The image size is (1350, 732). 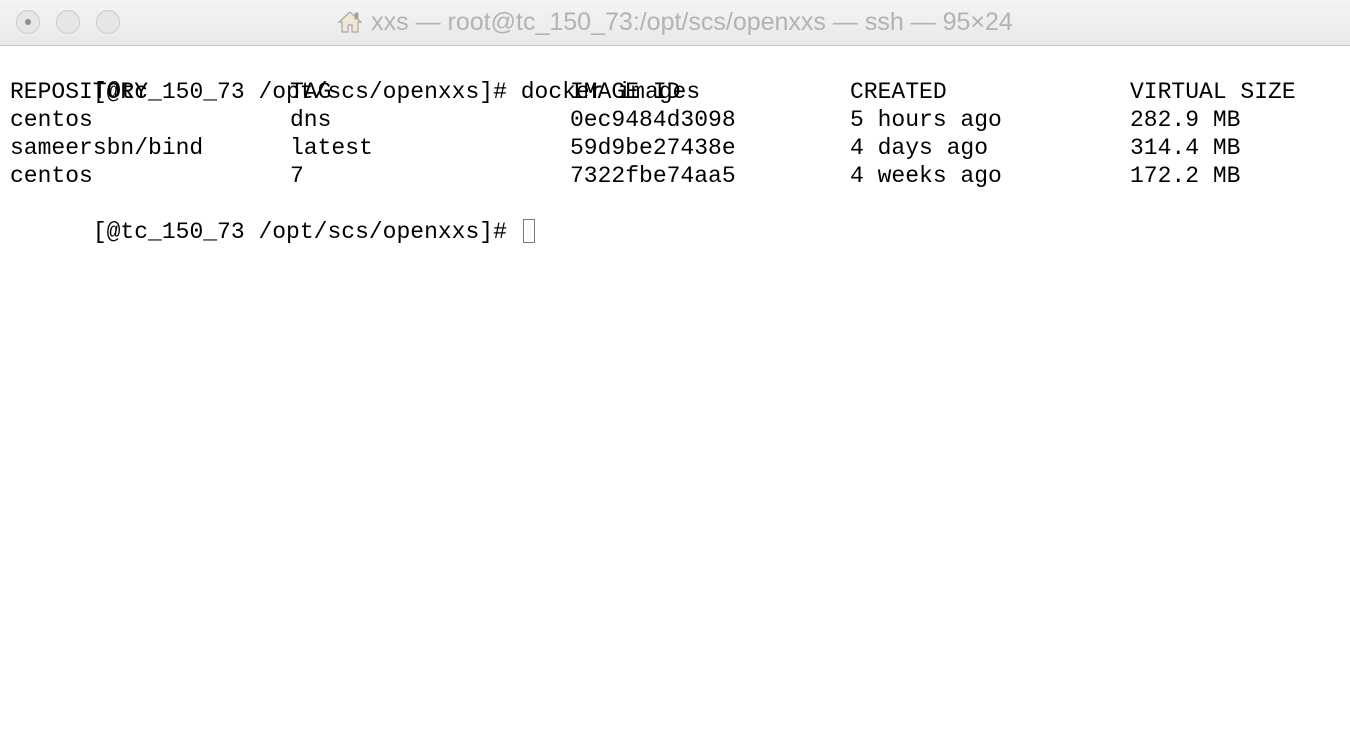 I want to click on cell-tag: latest, so click(x=331, y=148).